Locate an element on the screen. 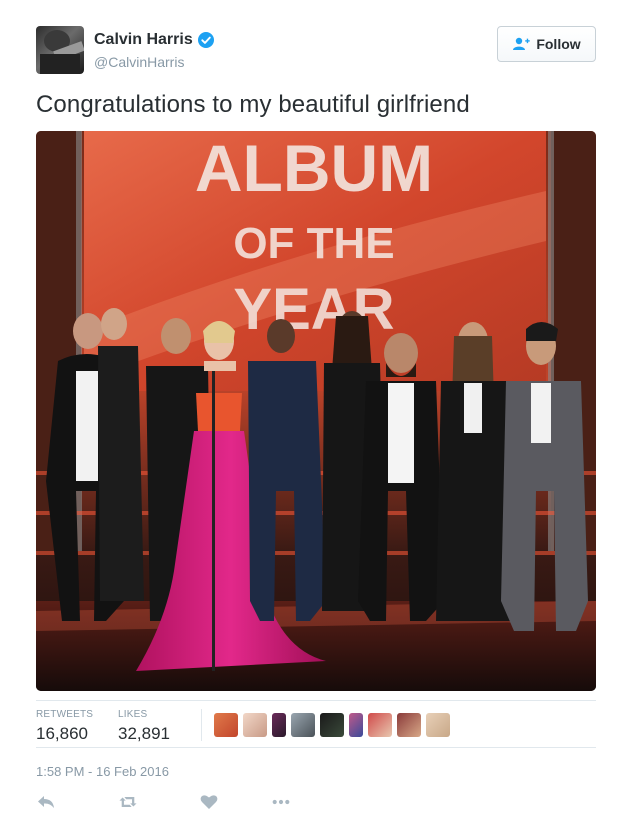 This screenshot has height=827, width=631. reply-button is located at coordinates (46, 802).